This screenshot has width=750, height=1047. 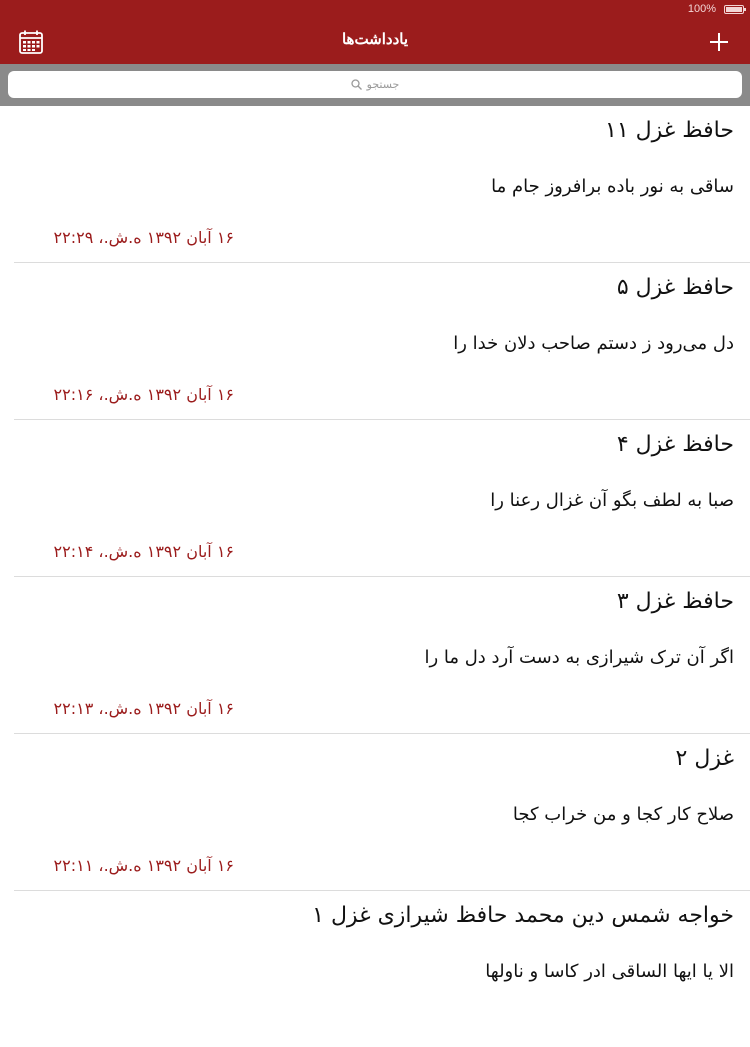 I want to click on search-icon, so click(x=356, y=84).